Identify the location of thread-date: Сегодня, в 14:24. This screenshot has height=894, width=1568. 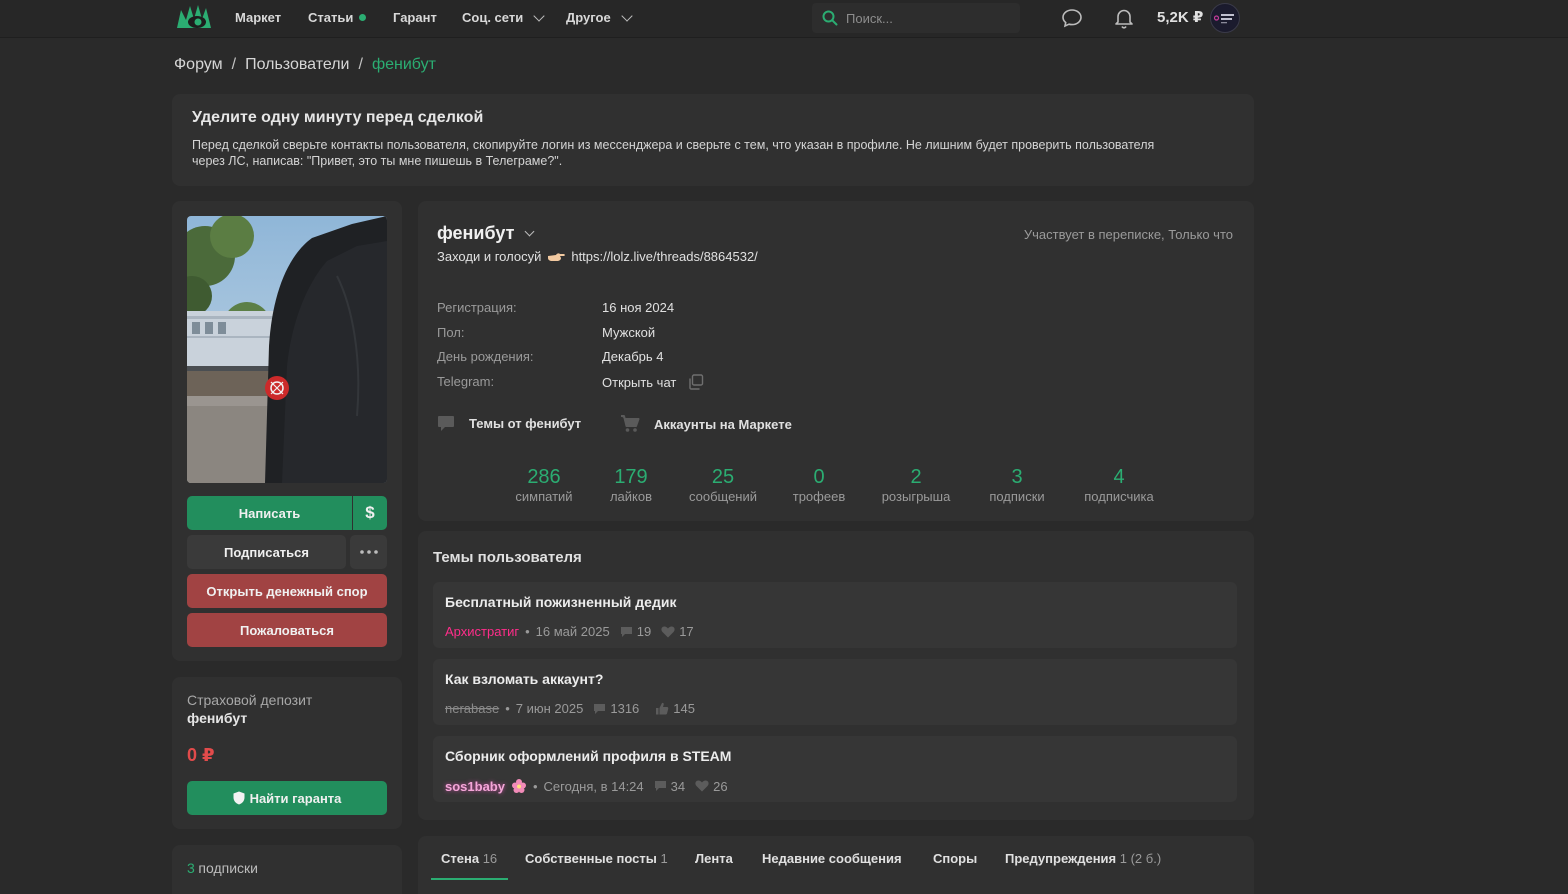
(593, 786).